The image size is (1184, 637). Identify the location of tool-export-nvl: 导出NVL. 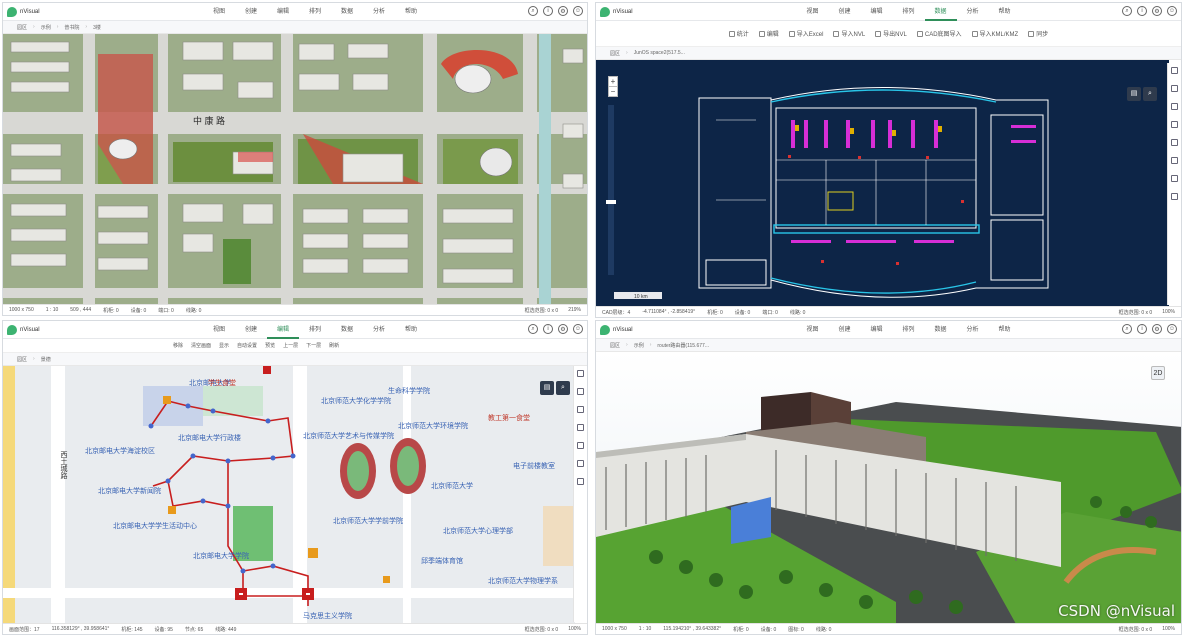
(891, 33).